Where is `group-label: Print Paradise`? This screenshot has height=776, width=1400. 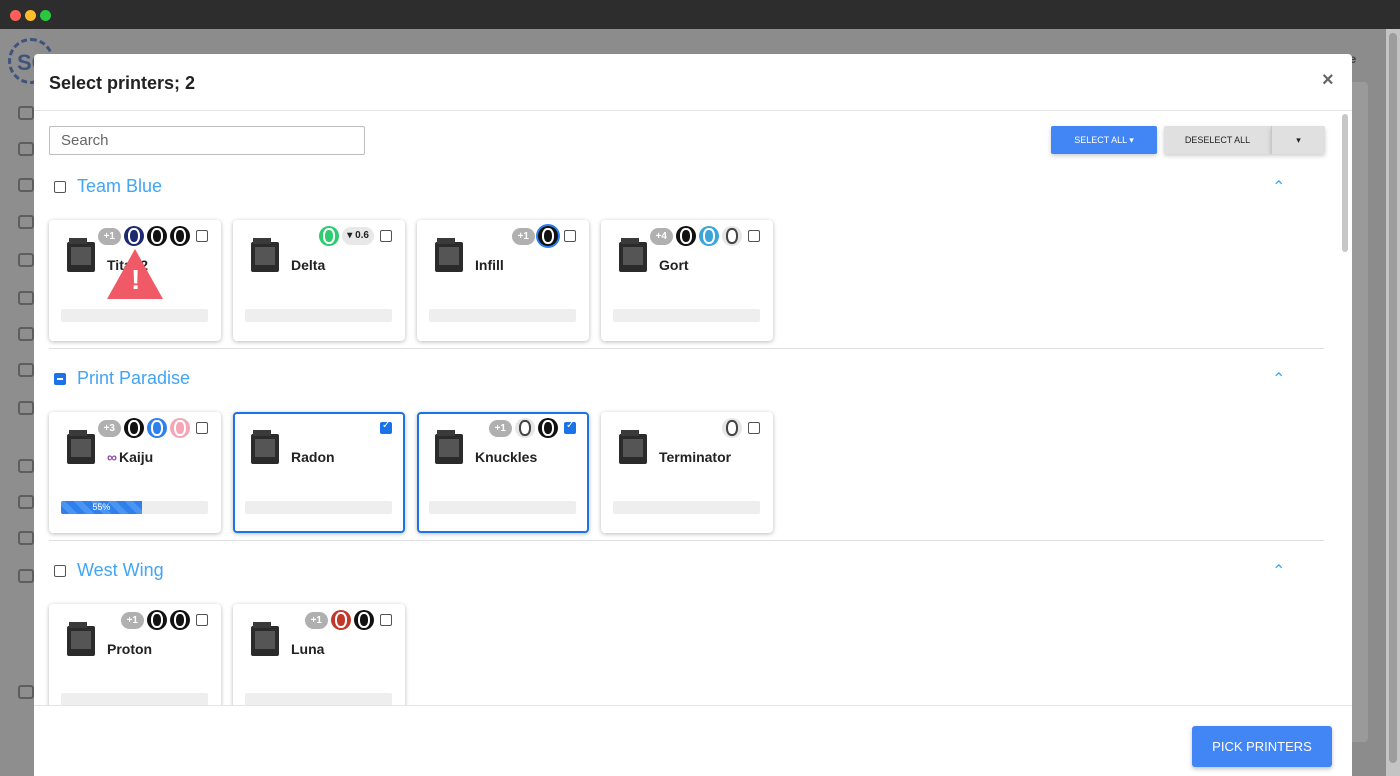 group-label: Print Paradise is located at coordinates (133, 378).